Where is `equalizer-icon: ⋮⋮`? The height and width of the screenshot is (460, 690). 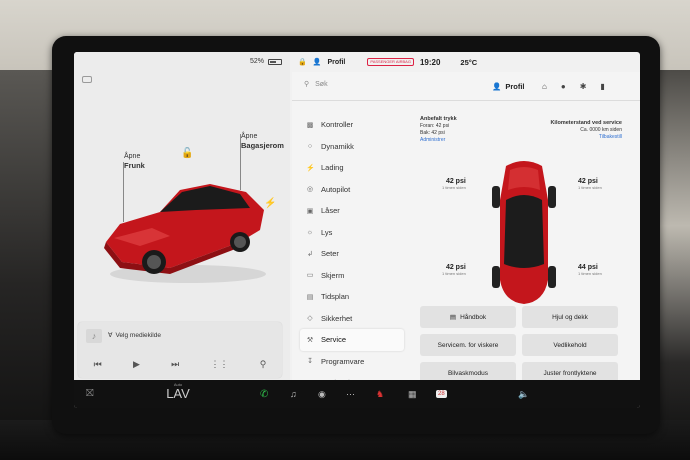
equalizer-icon: ⋮⋮ is located at coordinates (220, 364).